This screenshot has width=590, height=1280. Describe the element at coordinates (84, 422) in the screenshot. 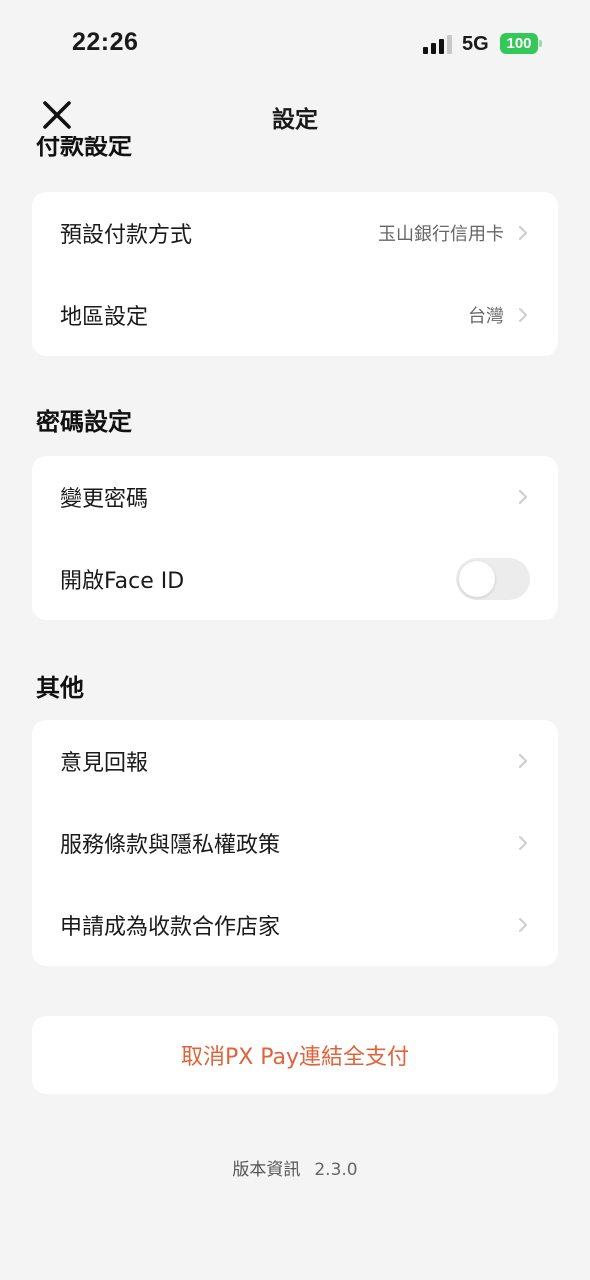

I see `section-title-password: 密碼設定` at that location.